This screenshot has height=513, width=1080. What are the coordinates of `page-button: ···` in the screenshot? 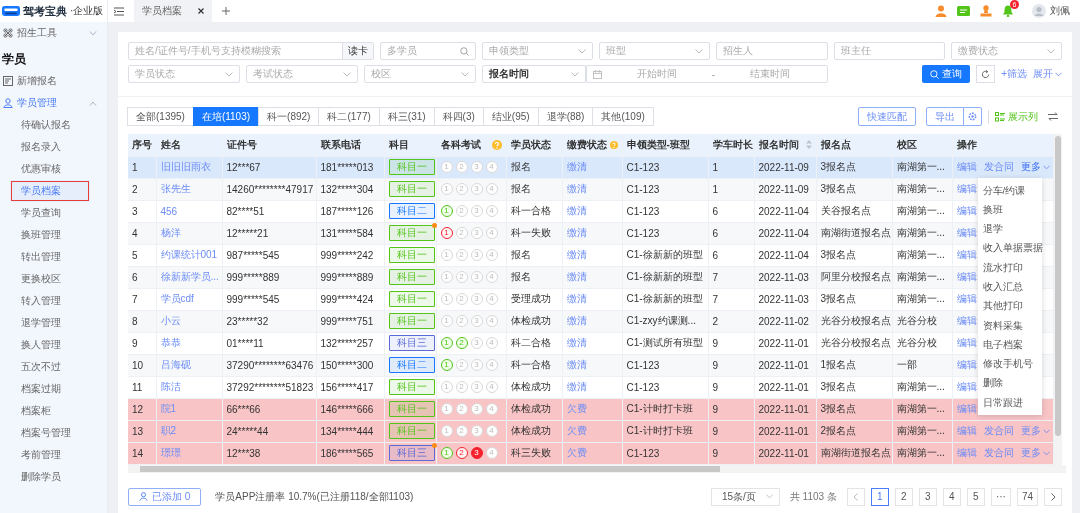 It's located at (1000, 496).